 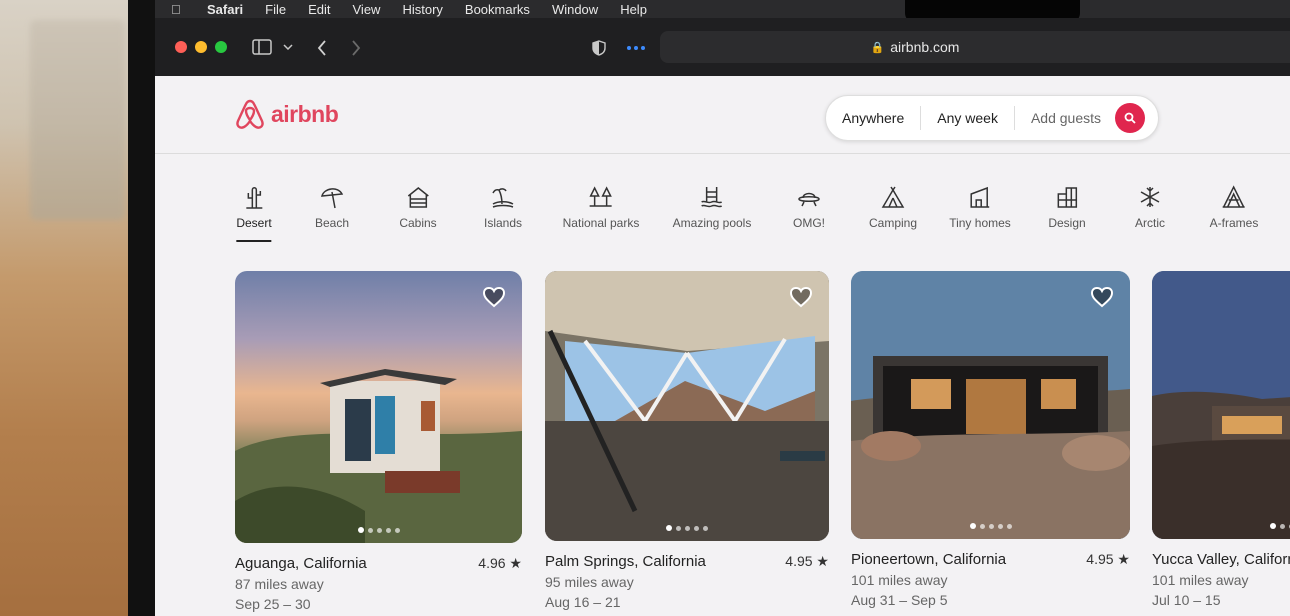 What do you see at coordinates (712, 197) in the screenshot?
I see `pool-icon` at bounding box center [712, 197].